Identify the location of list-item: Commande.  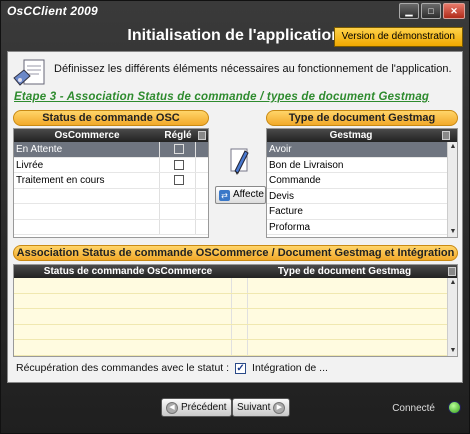
(362, 181).